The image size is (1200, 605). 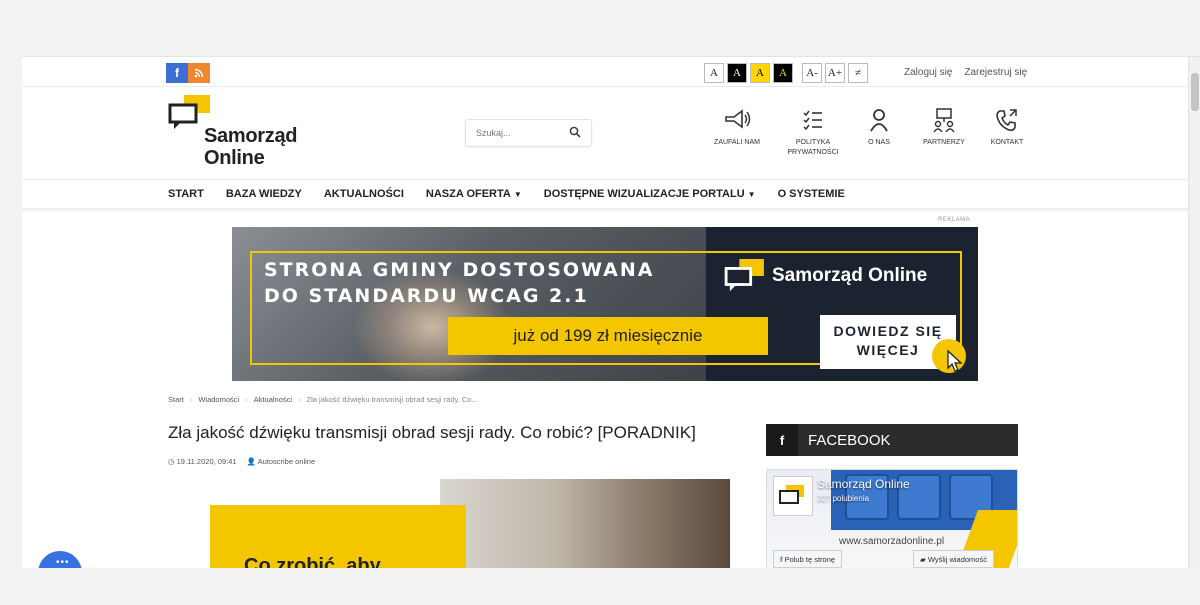 I want to click on nav-item-label: NASZA OFERTA, so click(x=468, y=194).